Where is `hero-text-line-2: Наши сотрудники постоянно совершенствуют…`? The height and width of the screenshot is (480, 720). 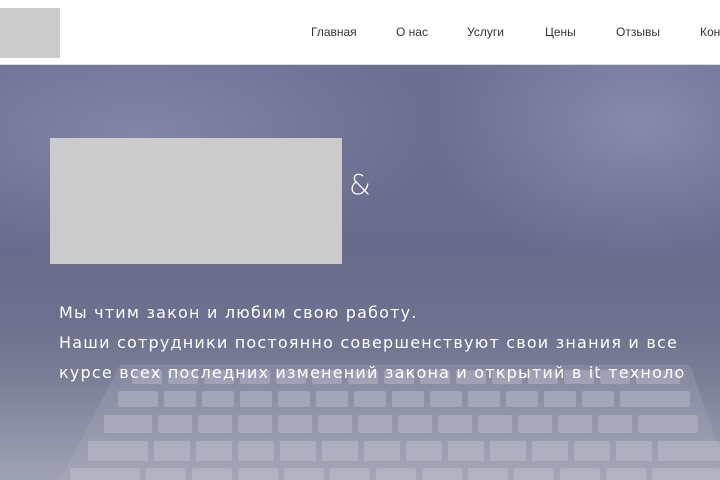 hero-text-line-2: Наши сотрудники постоянно совершенствуют… is located at coordinates (368, 342).